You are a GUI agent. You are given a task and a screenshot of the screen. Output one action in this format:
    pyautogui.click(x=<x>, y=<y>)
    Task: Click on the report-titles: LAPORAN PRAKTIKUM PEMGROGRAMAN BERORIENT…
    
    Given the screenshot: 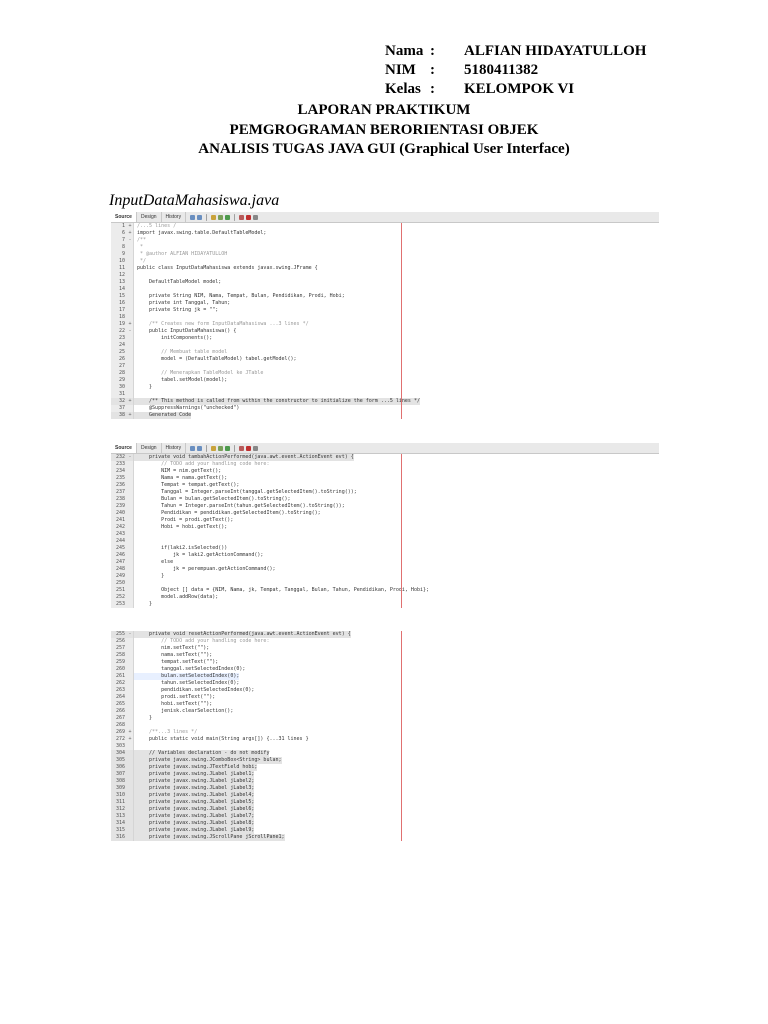 What is the action you would take?
    pyautogui.click(x=384, y=130)
    